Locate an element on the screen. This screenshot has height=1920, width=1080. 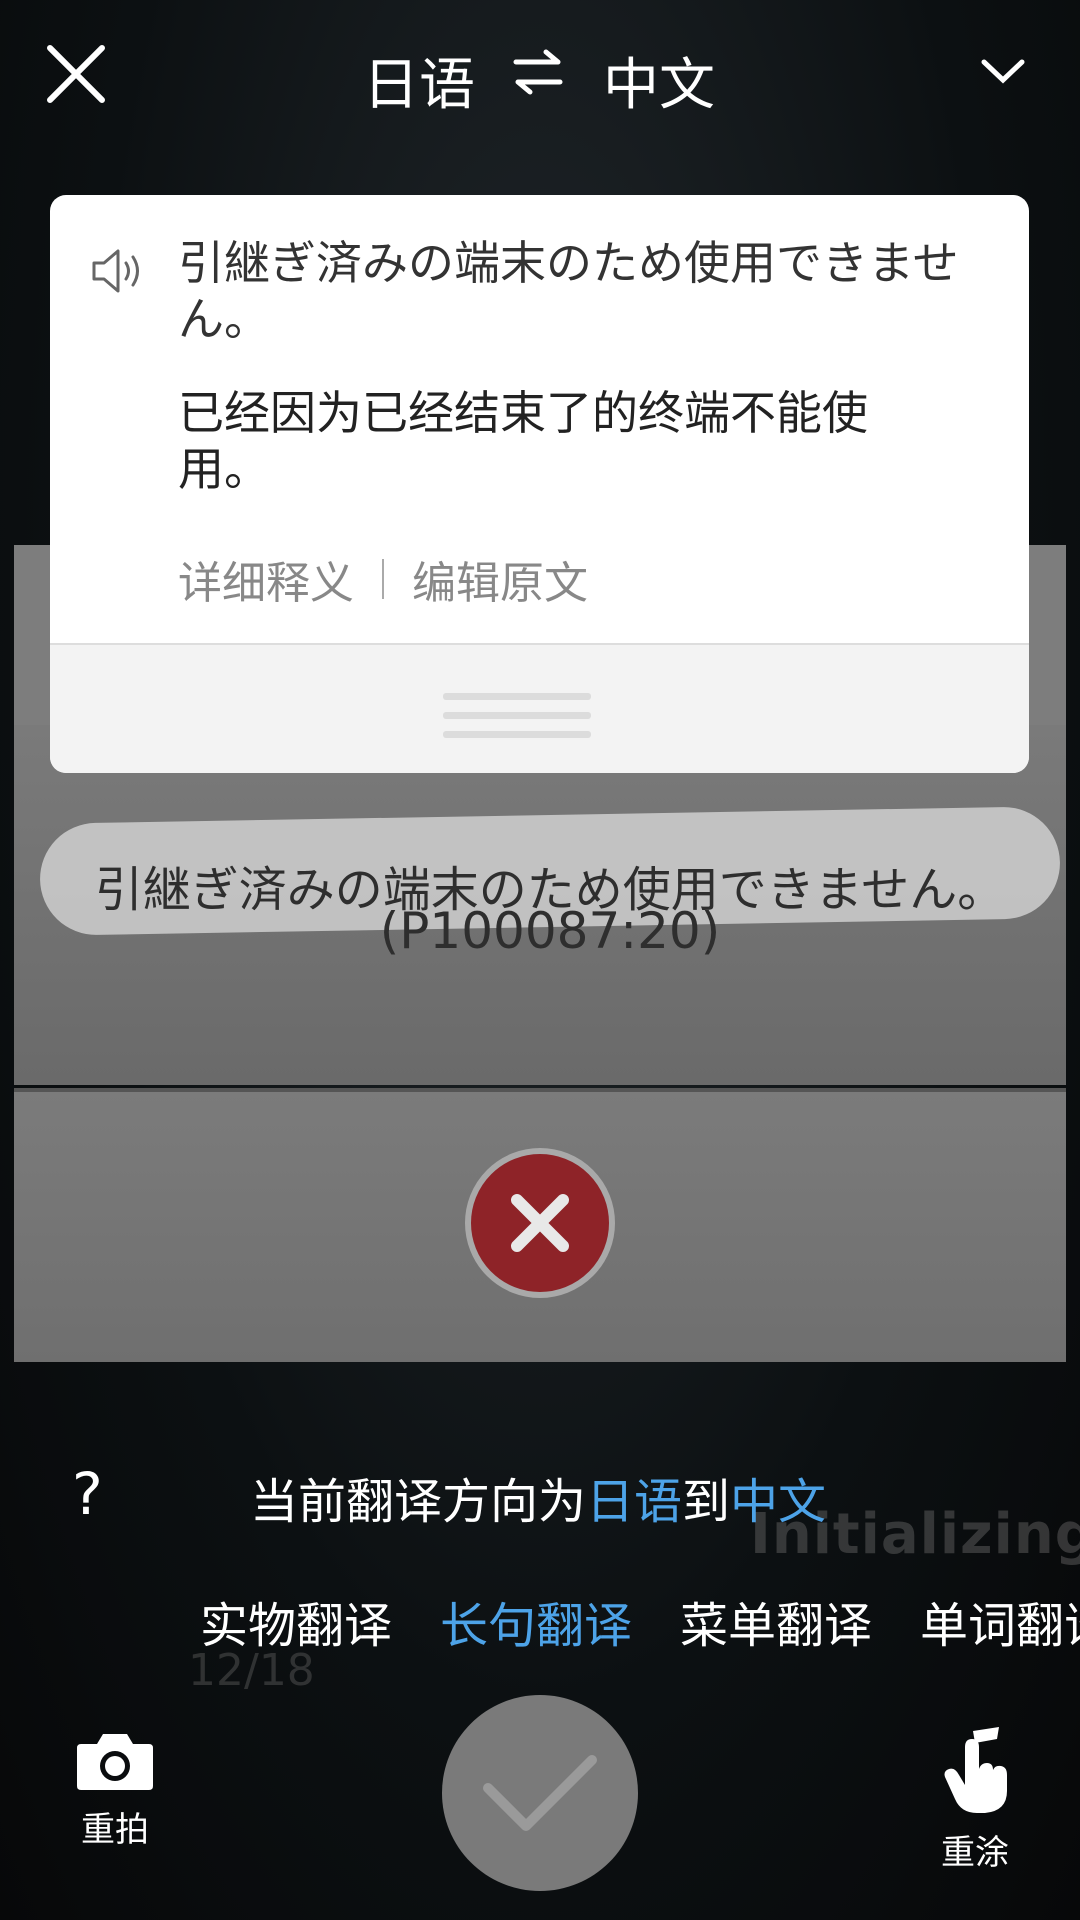
card-actions: 详细释义 编辑原文 is located at coordinates (383, 579).